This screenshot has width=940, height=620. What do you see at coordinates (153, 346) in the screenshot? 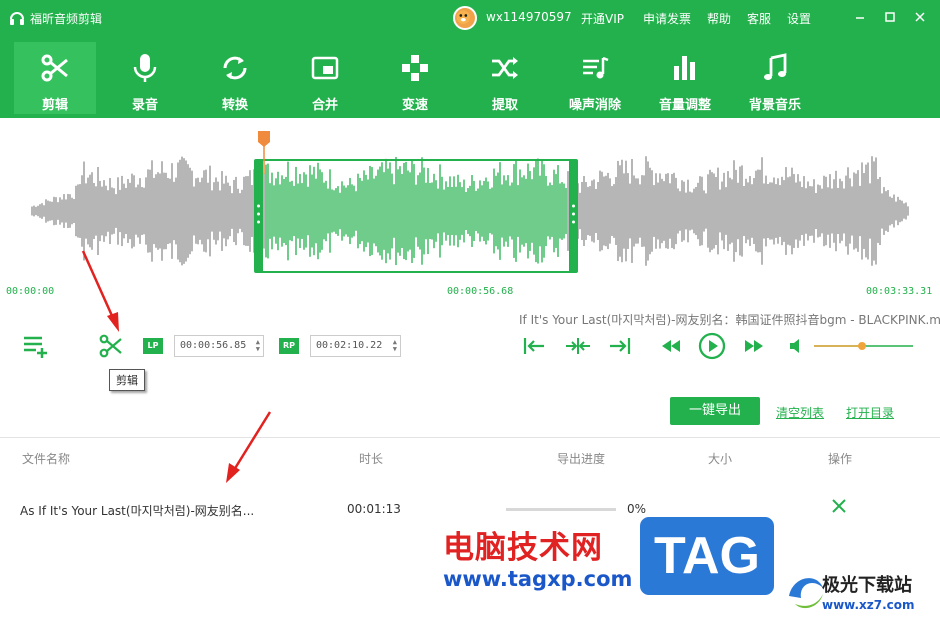
I see `lp-badge: LP` at bounding box center [153, 346].